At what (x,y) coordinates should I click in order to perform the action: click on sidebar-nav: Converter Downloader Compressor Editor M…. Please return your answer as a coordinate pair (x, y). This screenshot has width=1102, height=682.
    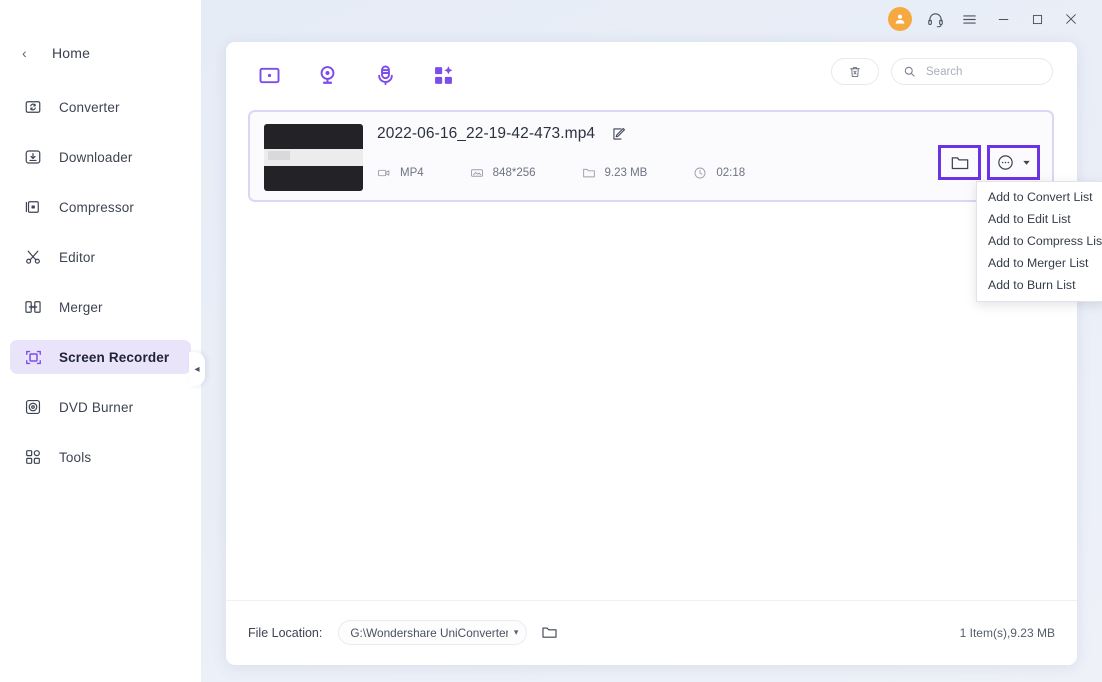
    Looking at the image, I should click on (100, 282).